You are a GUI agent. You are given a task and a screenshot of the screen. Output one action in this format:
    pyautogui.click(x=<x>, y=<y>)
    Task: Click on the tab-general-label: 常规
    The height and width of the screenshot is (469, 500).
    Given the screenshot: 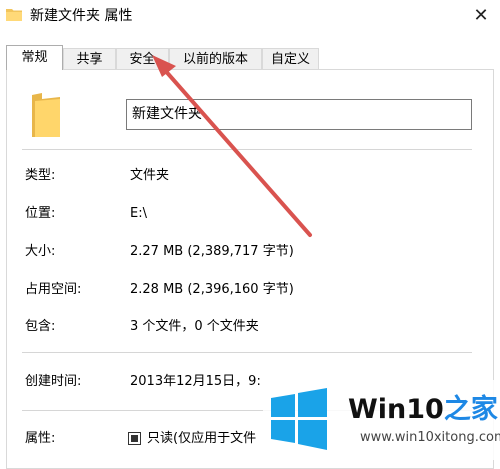 What is the action you would take?
    pyautogui.click(x=34, y=57)
    